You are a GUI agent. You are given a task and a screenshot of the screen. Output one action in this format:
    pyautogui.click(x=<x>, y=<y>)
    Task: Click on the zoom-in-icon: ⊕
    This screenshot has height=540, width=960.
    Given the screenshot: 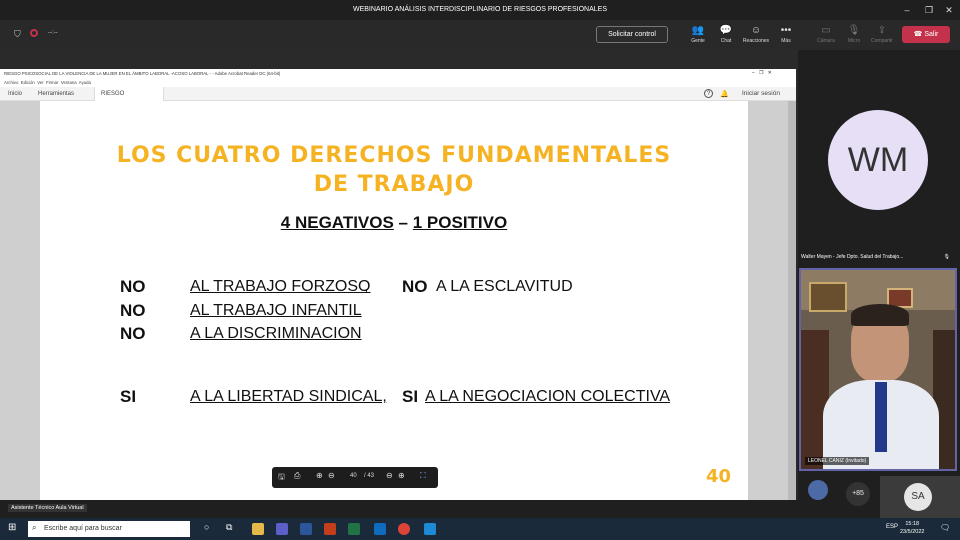 What is the action you would take?
    pyautogui.click(x=401, y=475)
    